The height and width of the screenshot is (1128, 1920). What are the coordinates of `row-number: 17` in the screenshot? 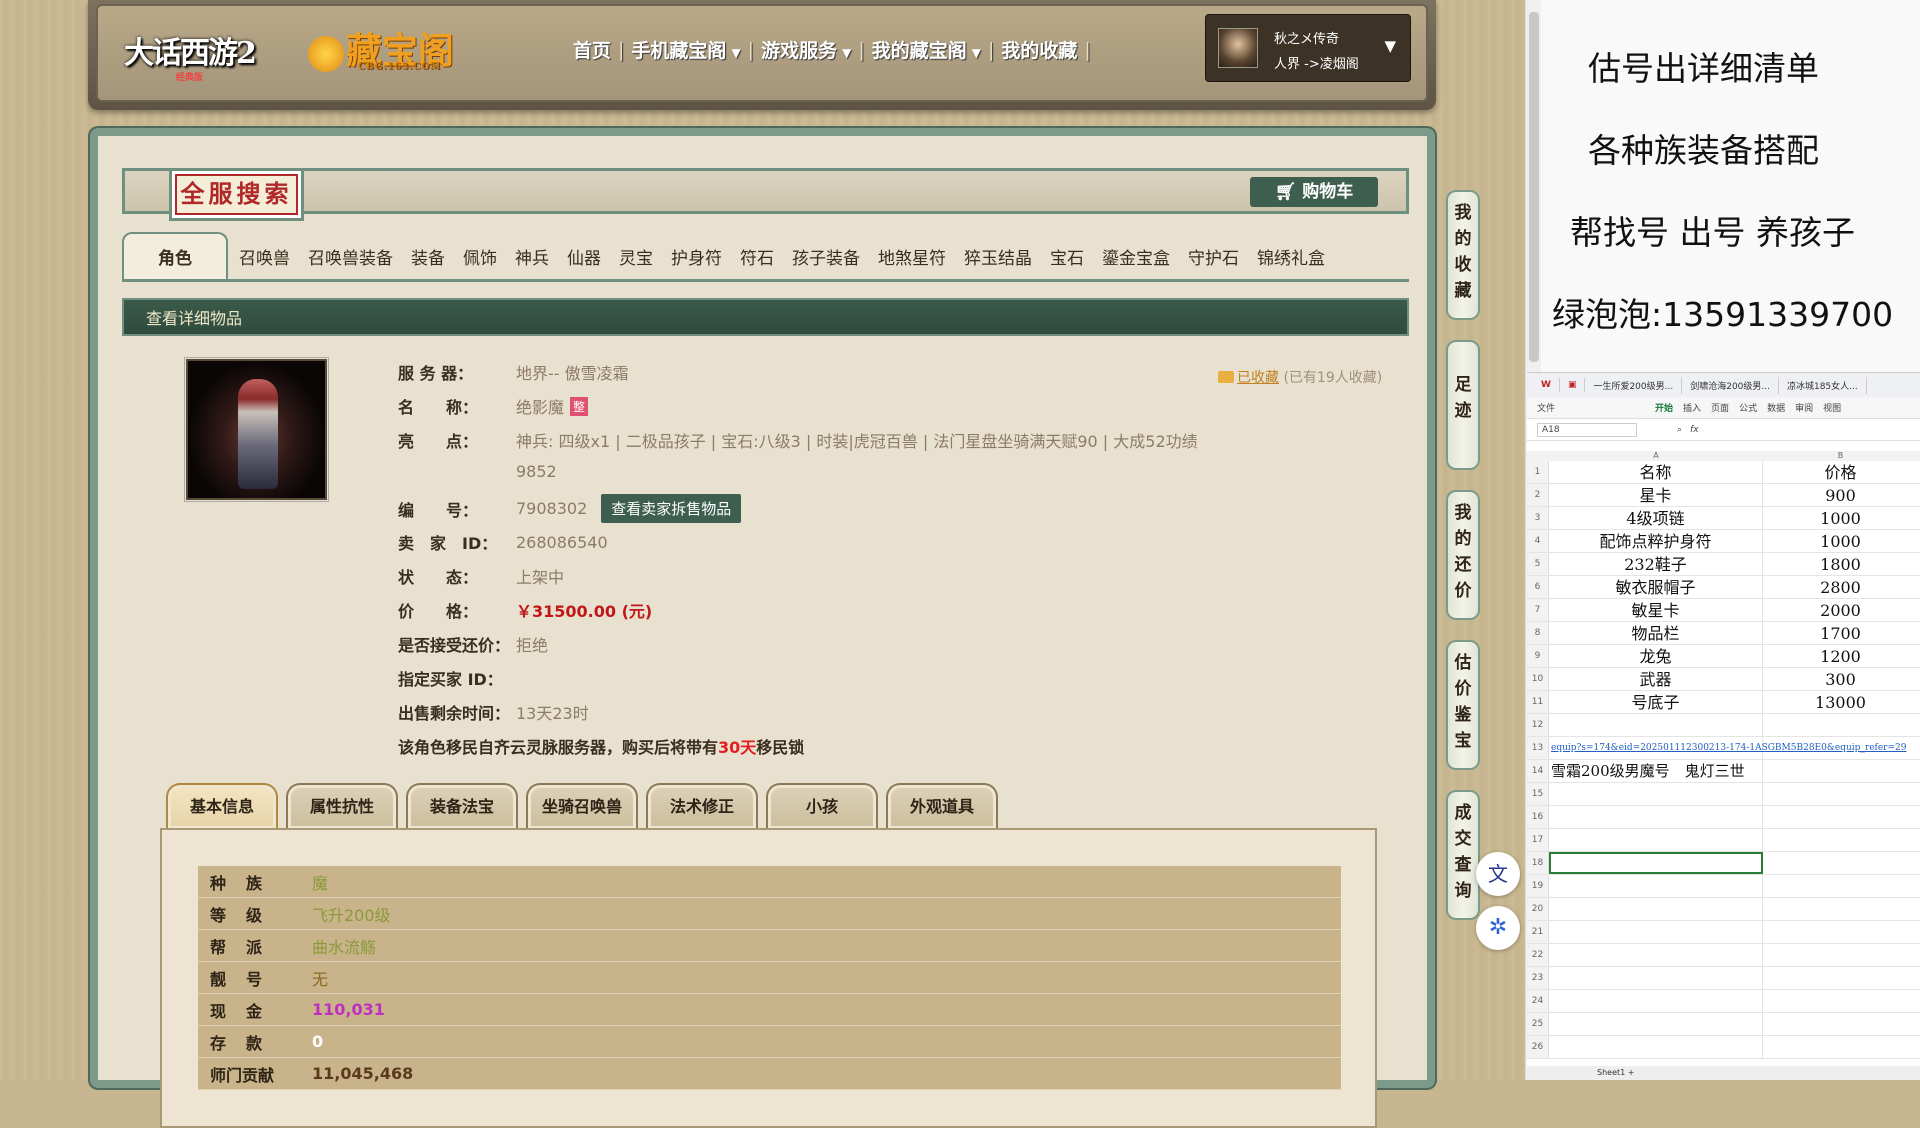 It's located at (1538, 840).